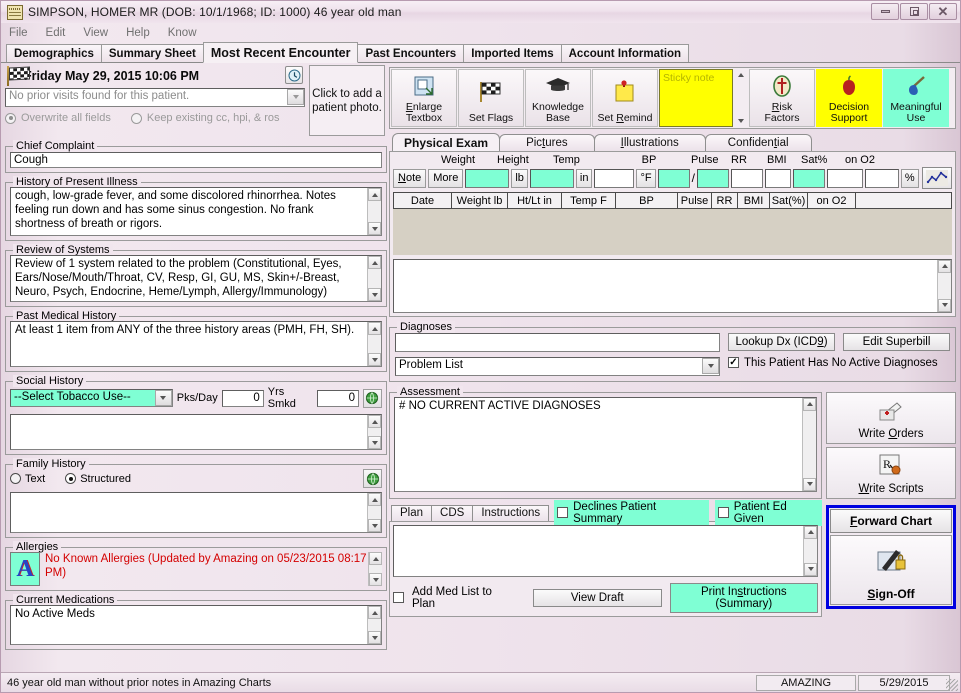 The width and height of the screenshot is (961, 693). What do you see at coordinates (95, 33) in the screenshot?
I see `menu-item-view: View` at bounding box center [95, 33].